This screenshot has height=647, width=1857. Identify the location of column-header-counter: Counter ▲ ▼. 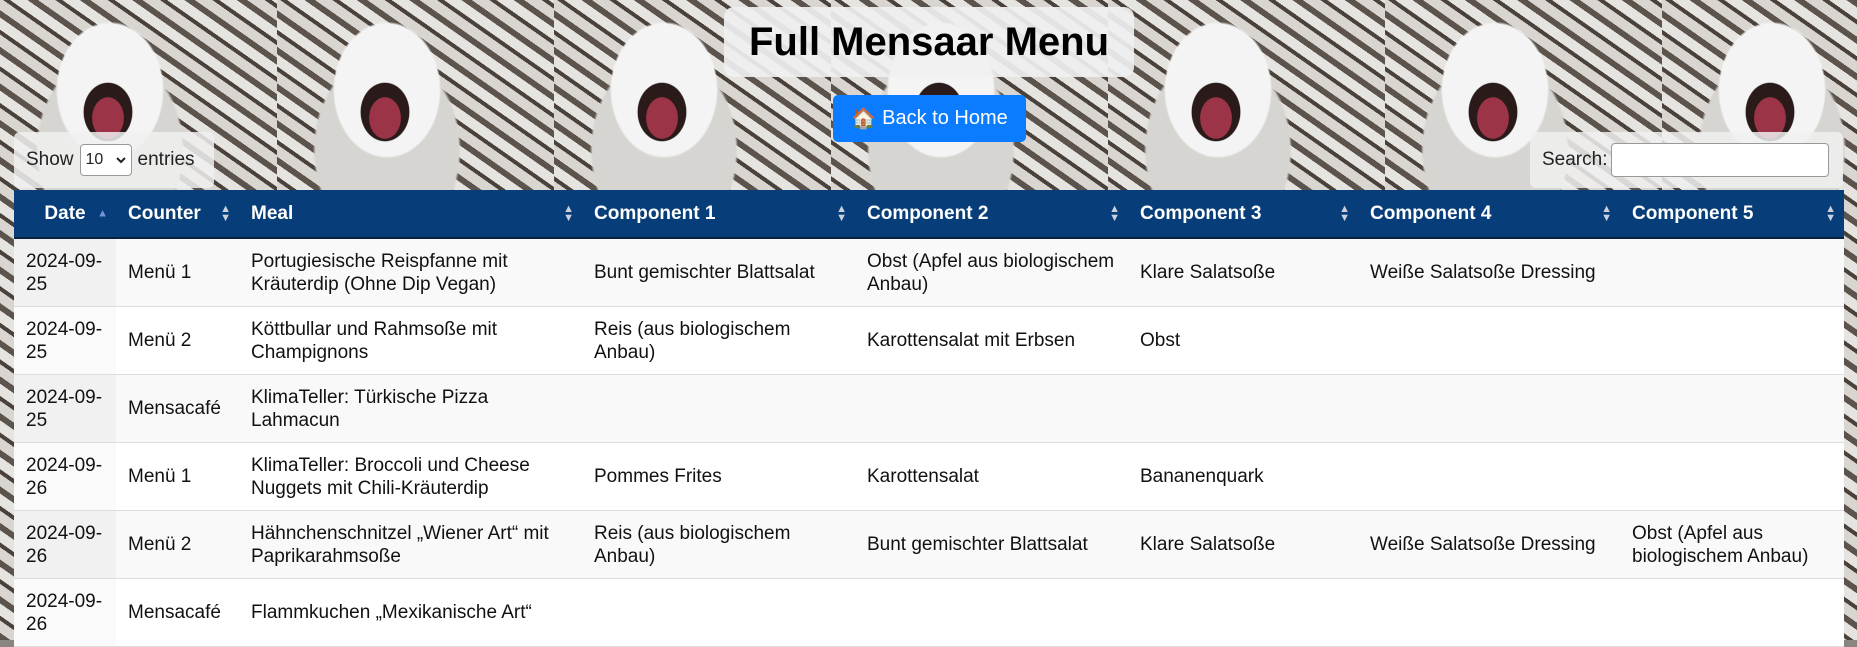
(177, 214).